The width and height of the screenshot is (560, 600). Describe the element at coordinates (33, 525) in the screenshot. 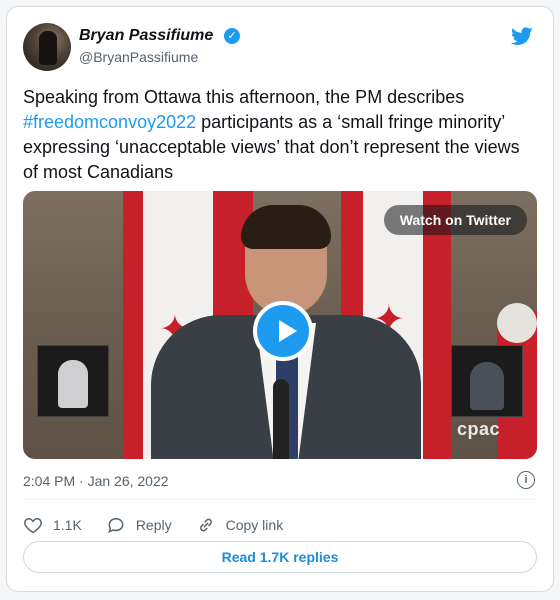

I see `heart-icon` at that location.